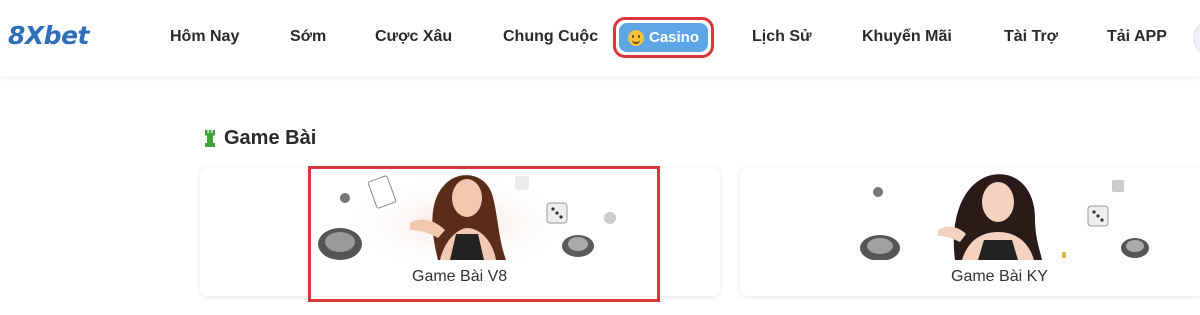  Describe the element at coordinates (1196, 38) in the screenshot. I see `account-button` at that location.